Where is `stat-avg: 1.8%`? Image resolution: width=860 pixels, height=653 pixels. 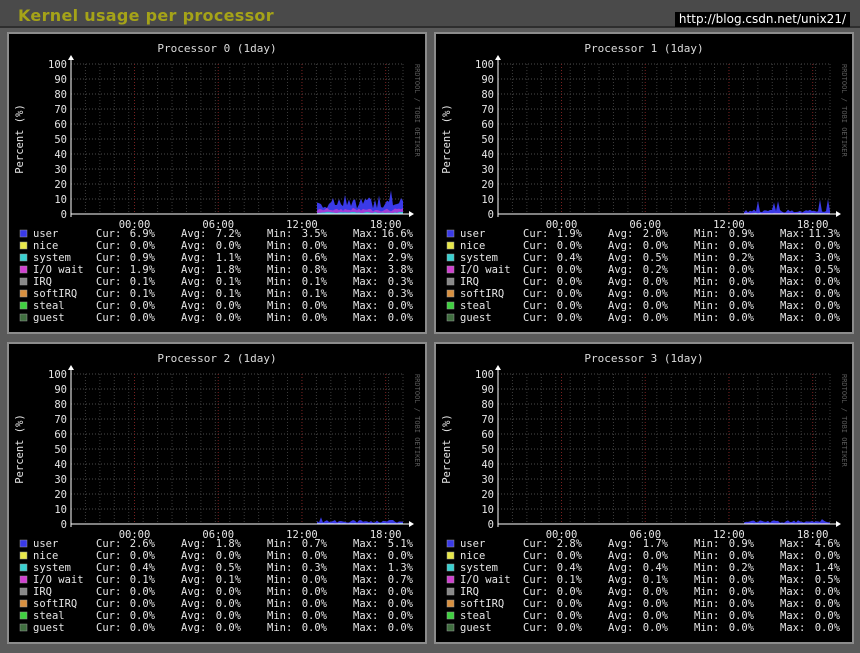 stat-avg: 1.8% is located at coordinates (229, 270).